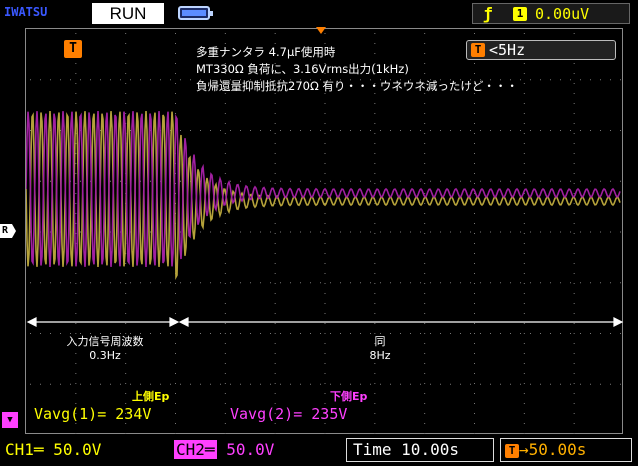 This screenshot has height=466, width=638. Describe the element at coordinates (195, 13) in the screenshot. I see `battery-icon` at that location.